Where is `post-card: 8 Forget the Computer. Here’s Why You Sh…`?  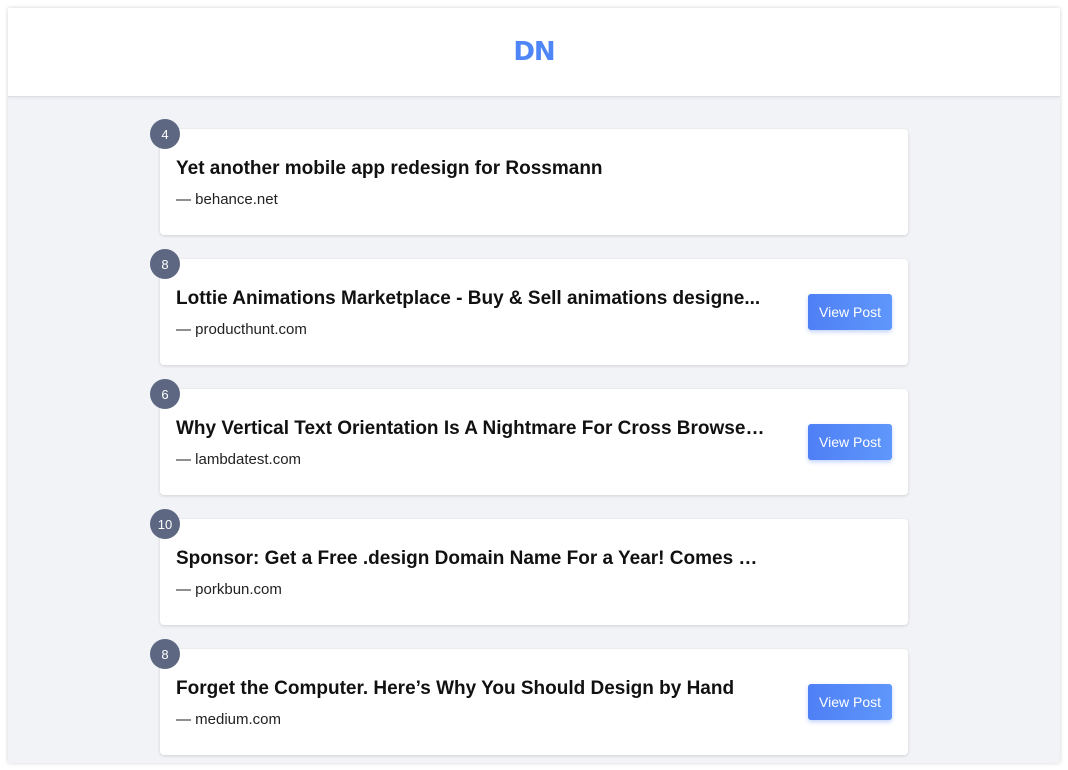 post-card: 8 Forget the Computer. Here’s Why You Sh… is located at coordinates (529, 697).